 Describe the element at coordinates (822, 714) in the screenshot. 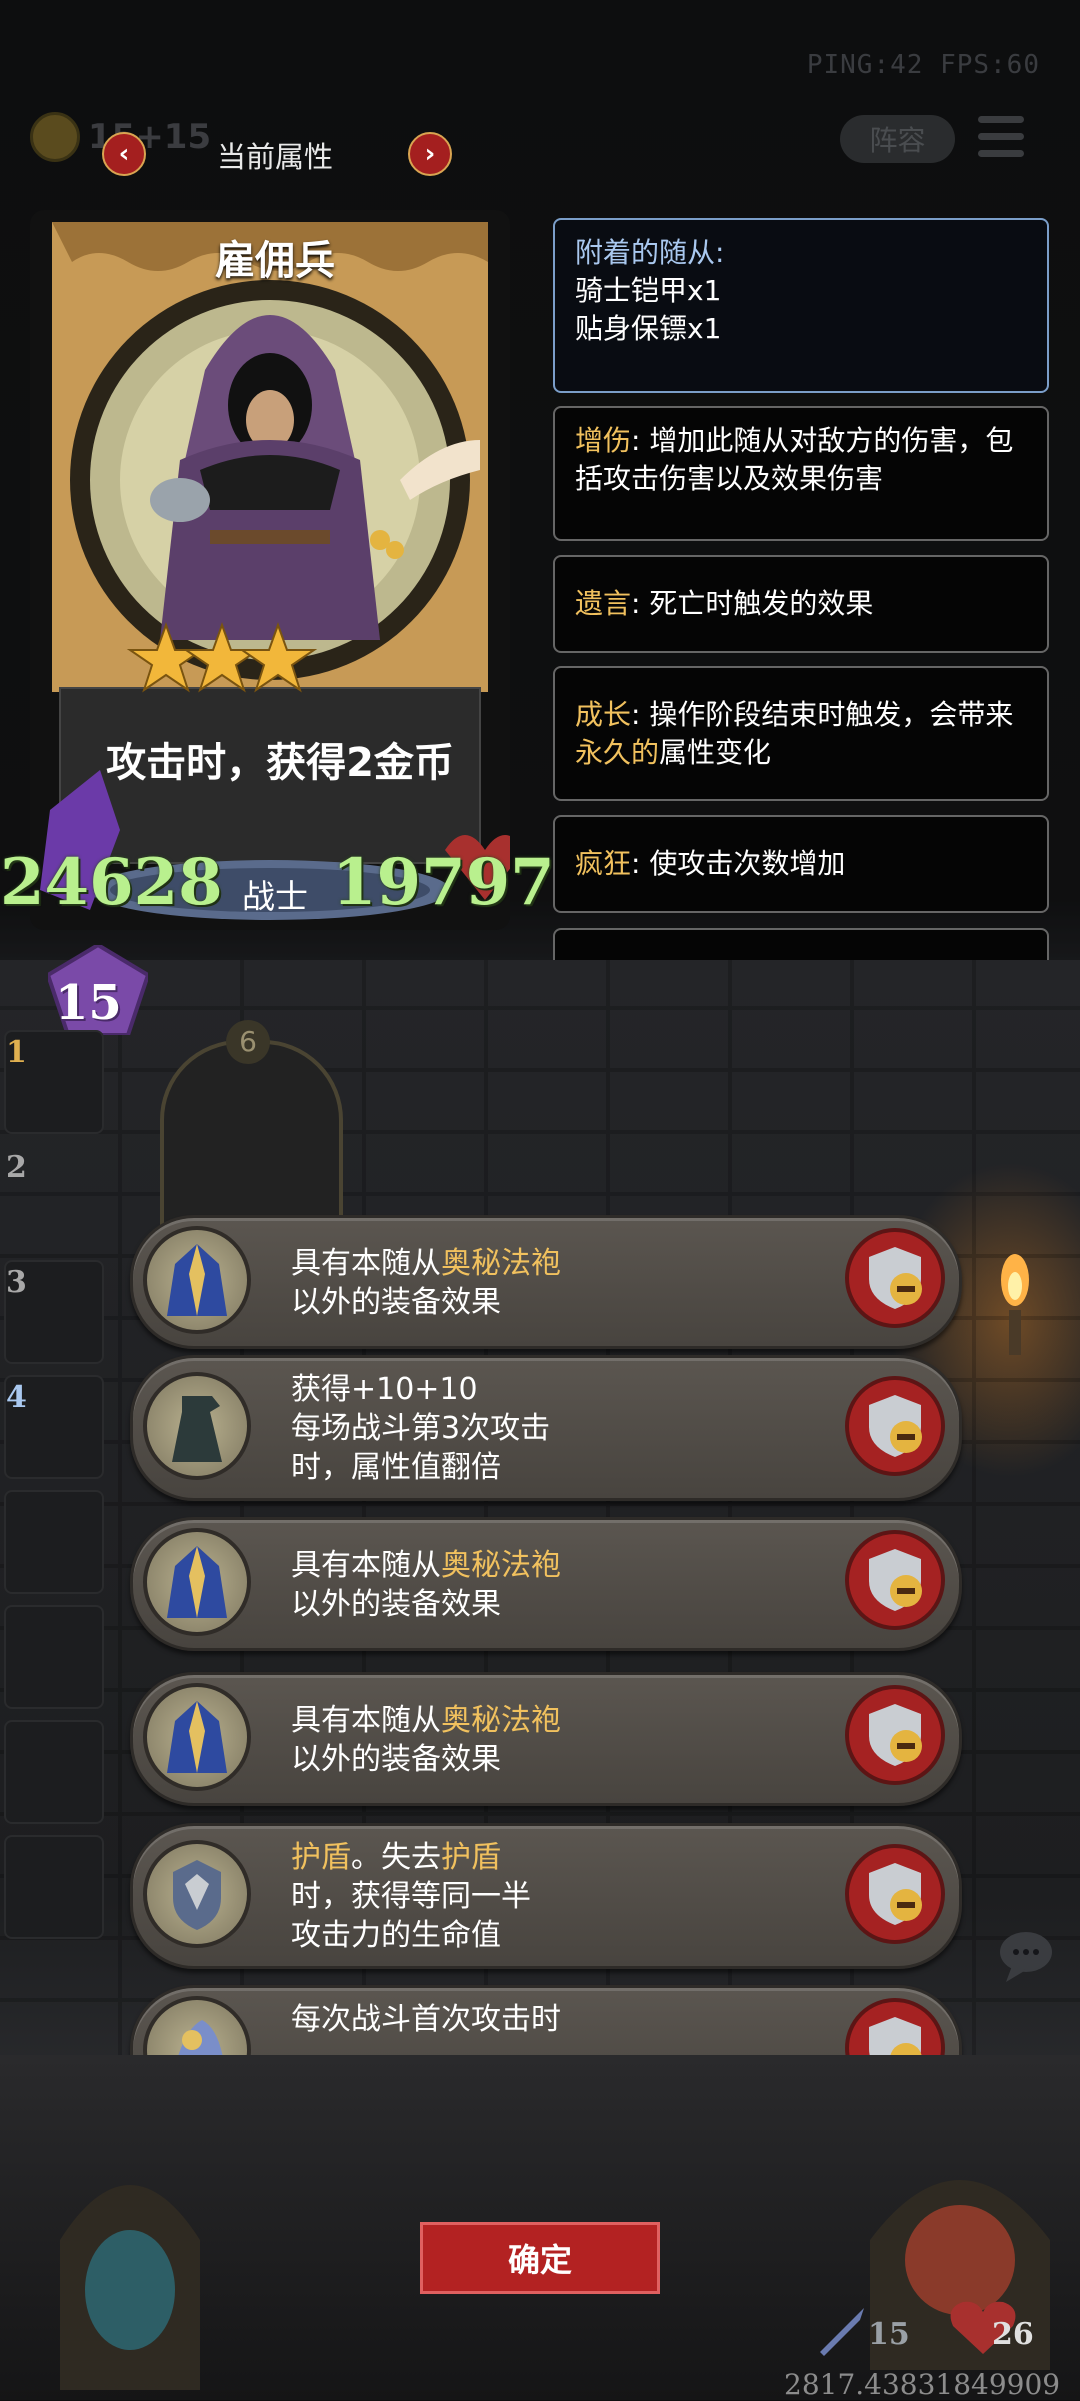

I see `keyword-growth-desc1: : 操作阶段结束时触发，会带来` at that location.